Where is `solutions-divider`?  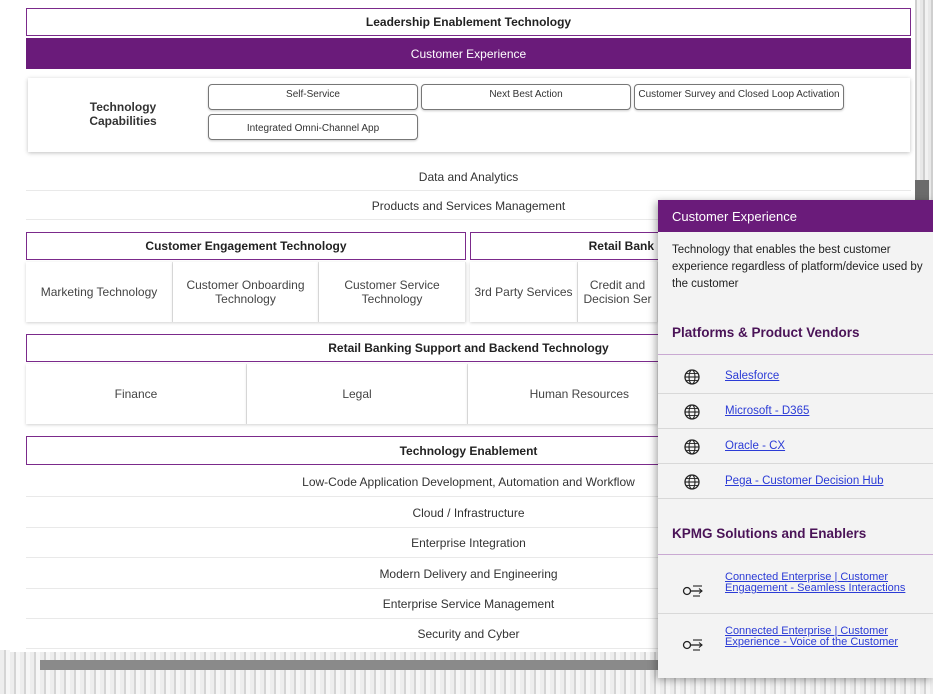 solutions-divider is located at coordinates (795, 554).